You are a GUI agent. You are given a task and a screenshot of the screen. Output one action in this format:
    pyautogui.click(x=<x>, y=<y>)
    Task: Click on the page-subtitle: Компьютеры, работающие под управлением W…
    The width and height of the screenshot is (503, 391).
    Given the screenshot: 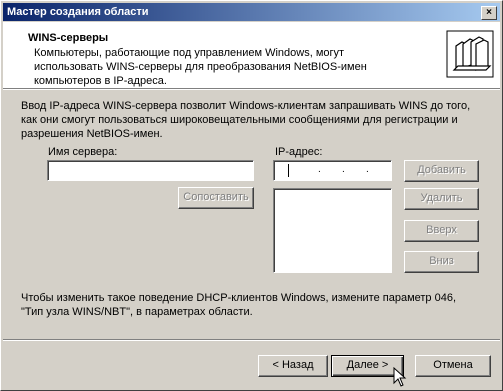 What is the action you would take?
    pyautogui.click(x=200, y=67)
    